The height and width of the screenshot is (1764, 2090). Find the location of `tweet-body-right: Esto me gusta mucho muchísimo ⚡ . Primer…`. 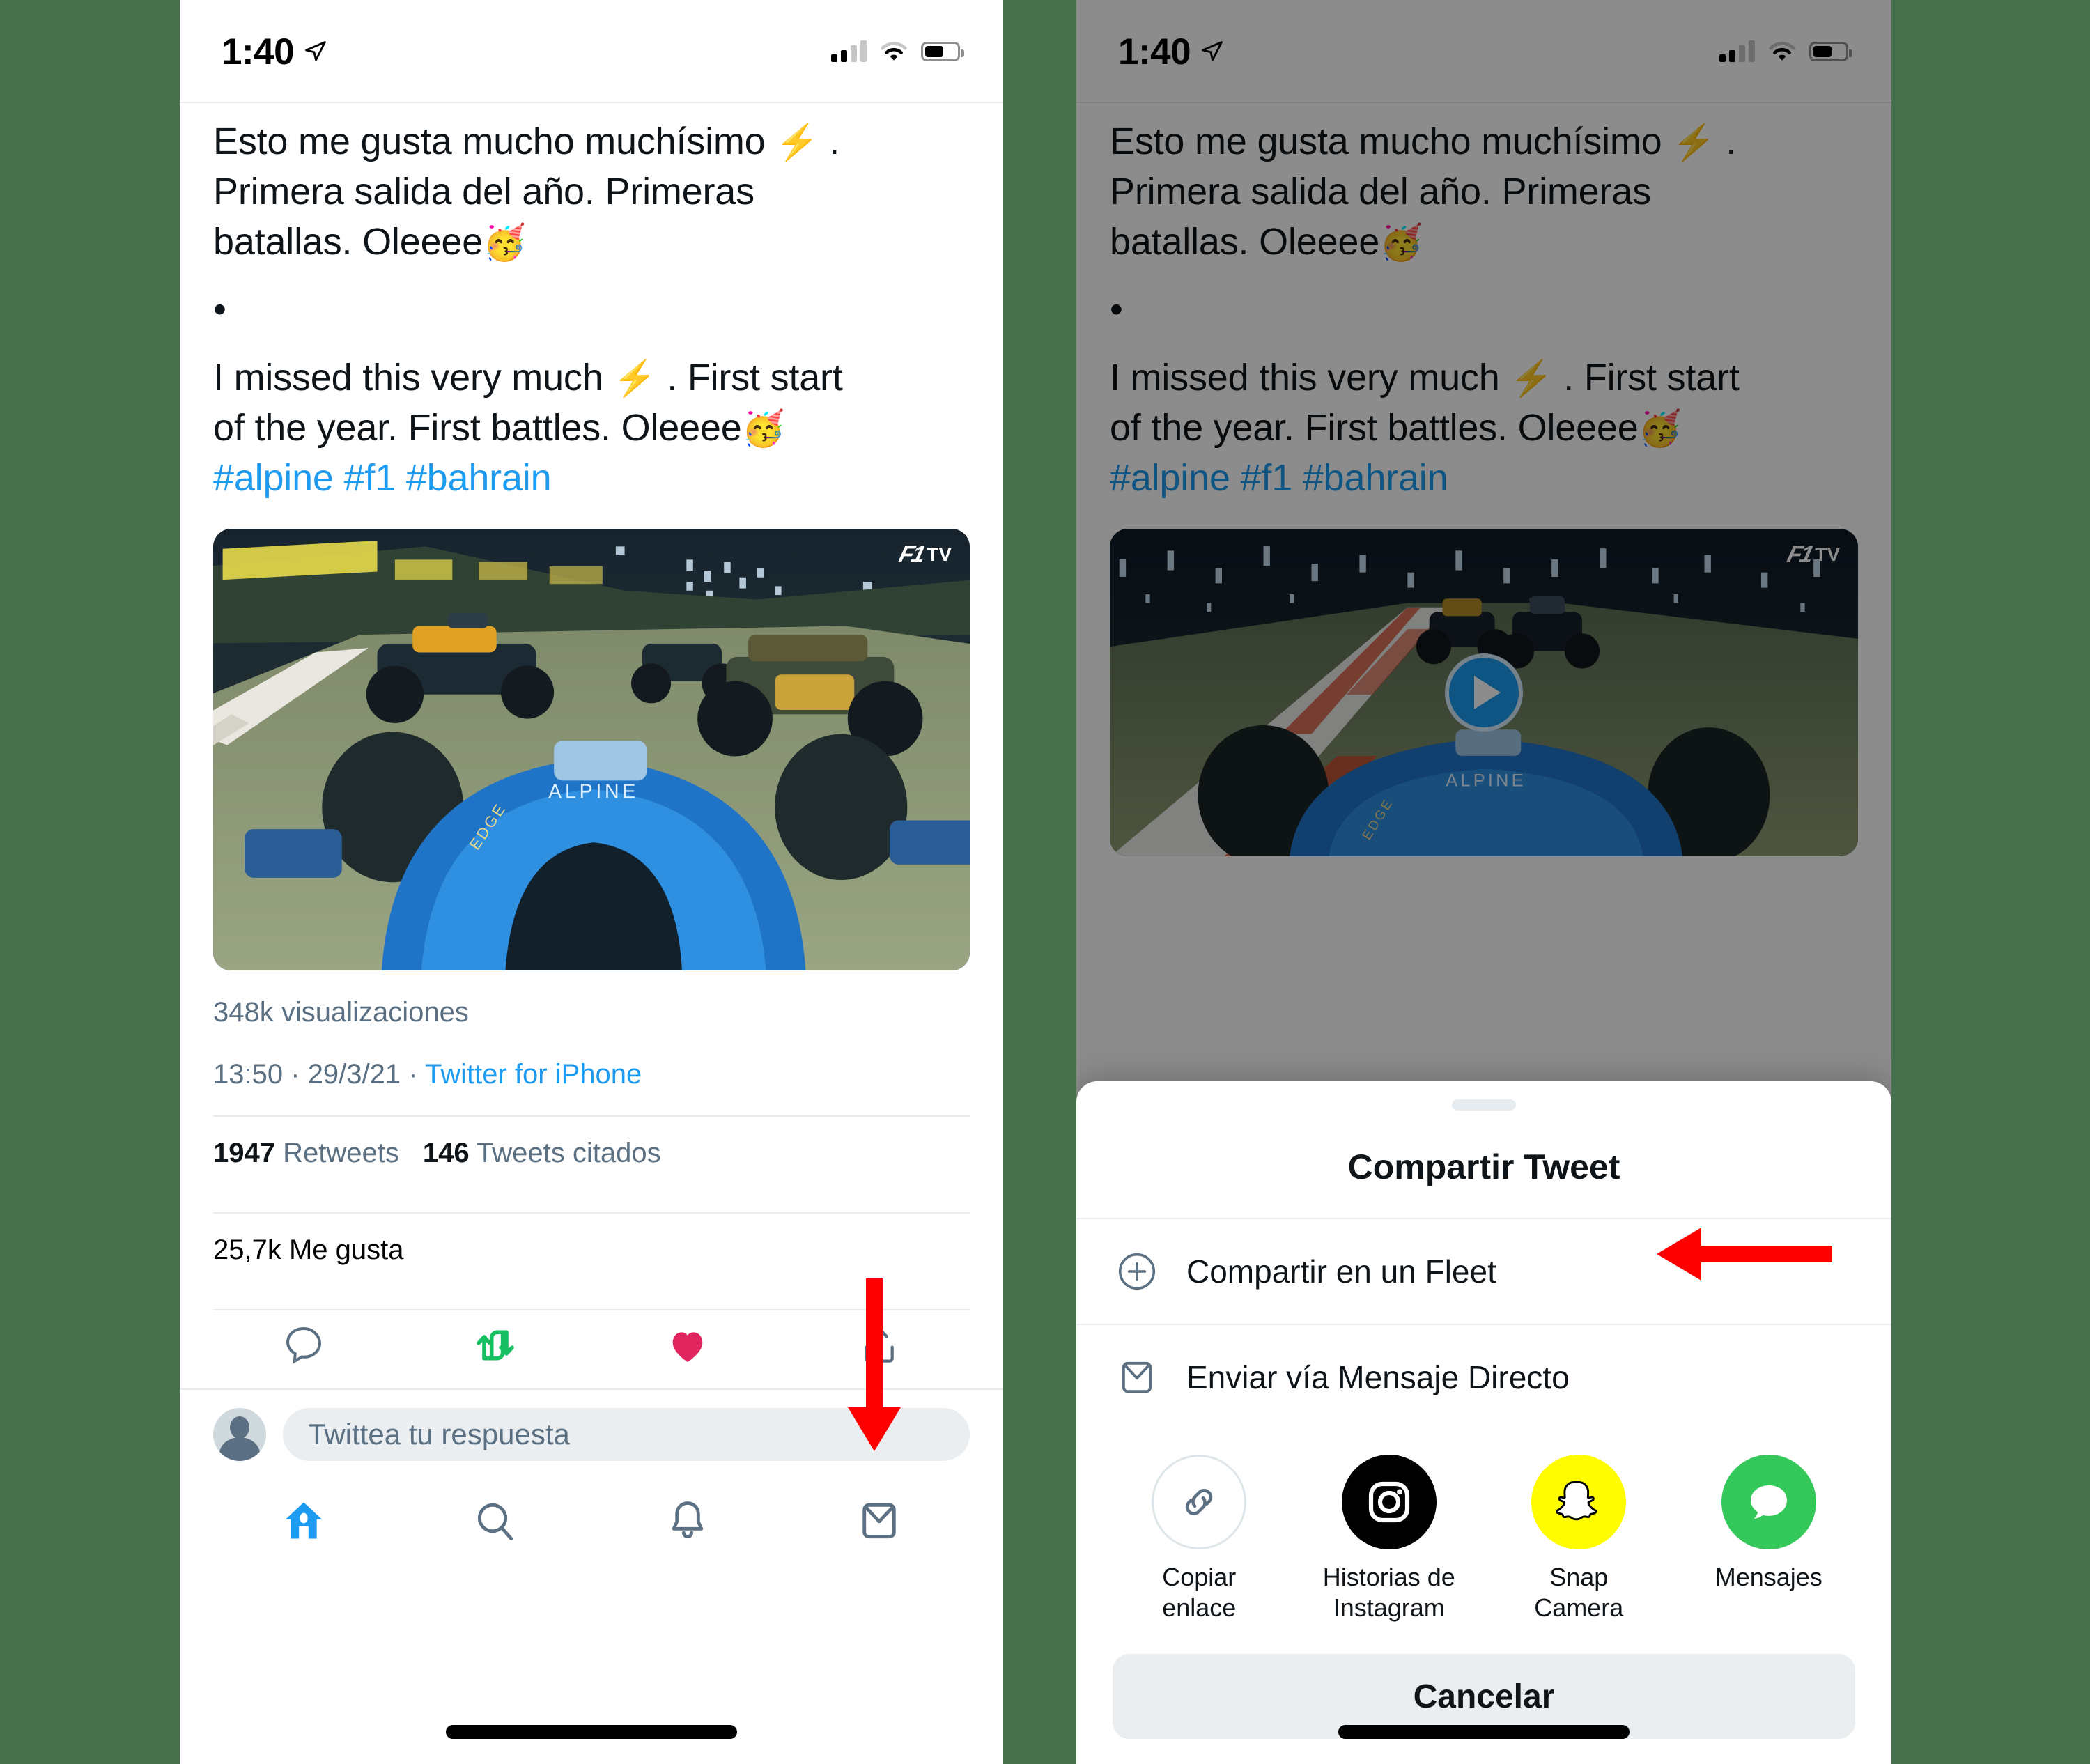

tweet-body-right: Esto me gusta mucho muchísimo ⚡ . Primer… is located at coordinates (1483, 303).